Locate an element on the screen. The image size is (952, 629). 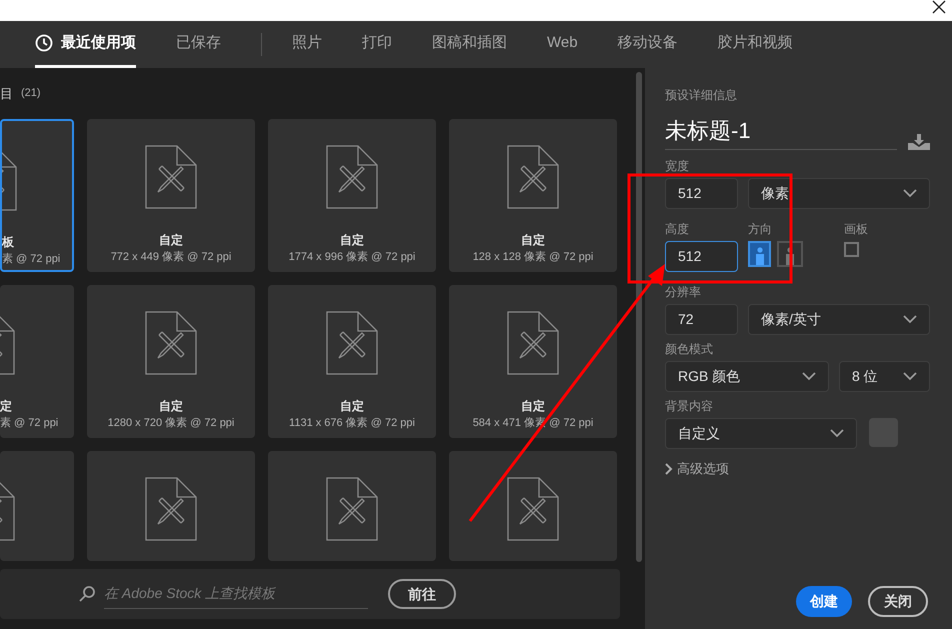
preset-card: 自定 772 x 449 像素 @ 72 ppi is located at coordinates (171, 195).